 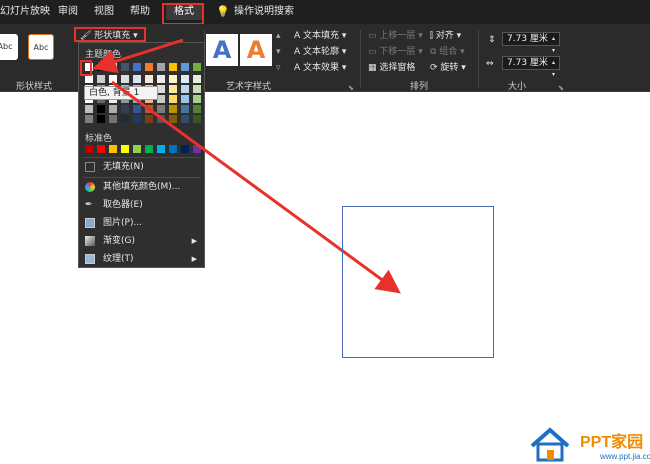 I want to click on square-shape, so click(x=418, y=282).